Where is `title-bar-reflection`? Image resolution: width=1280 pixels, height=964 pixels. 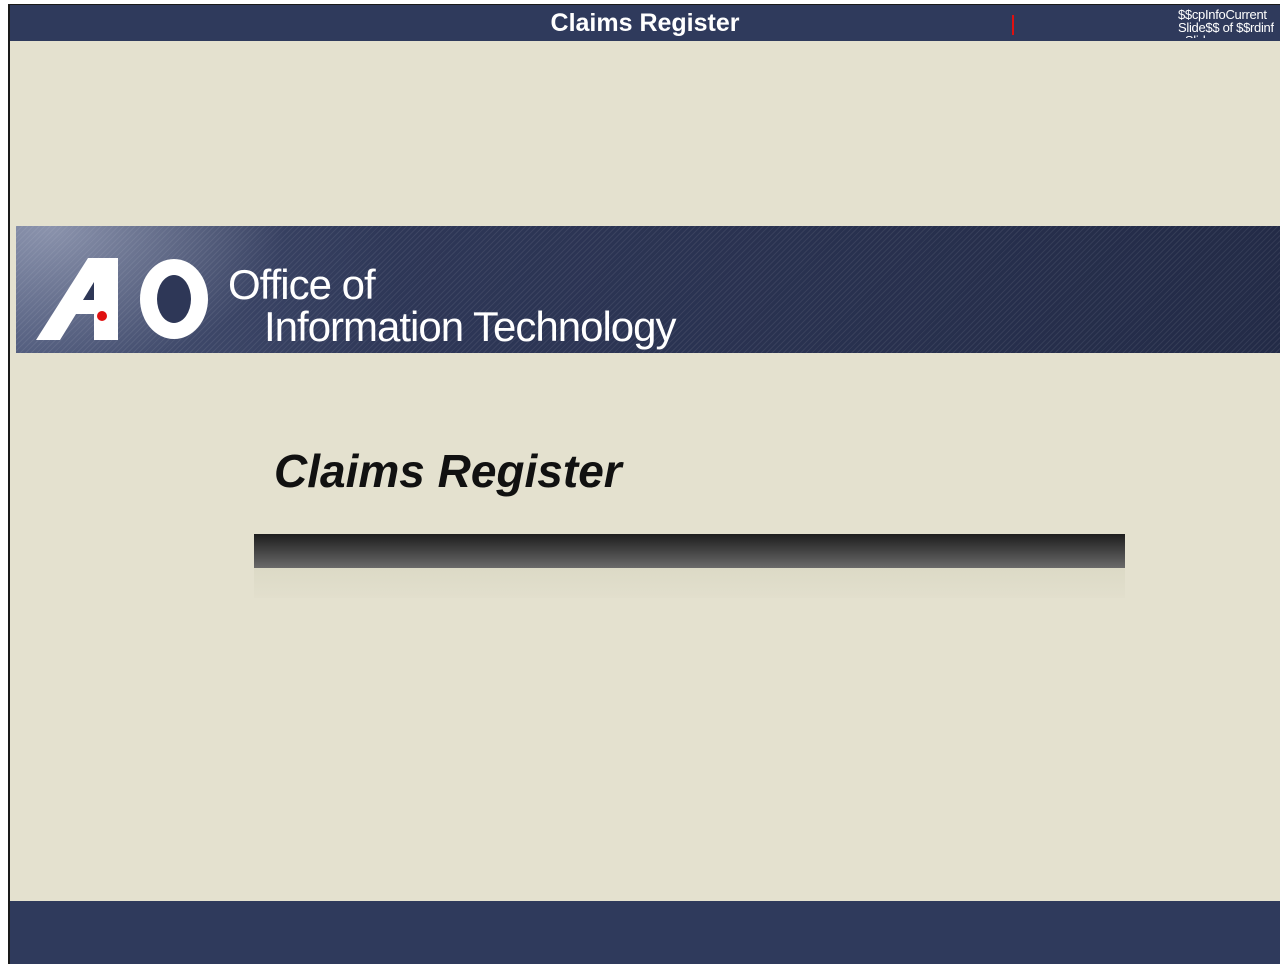 title-bar-reflection is located at coordinates (689, 583).